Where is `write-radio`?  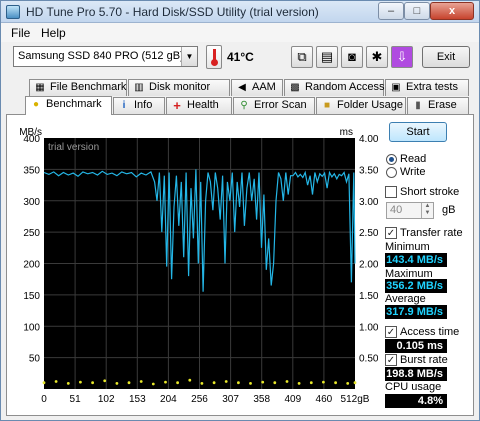 write-radio is located at coordinates (391, 172).